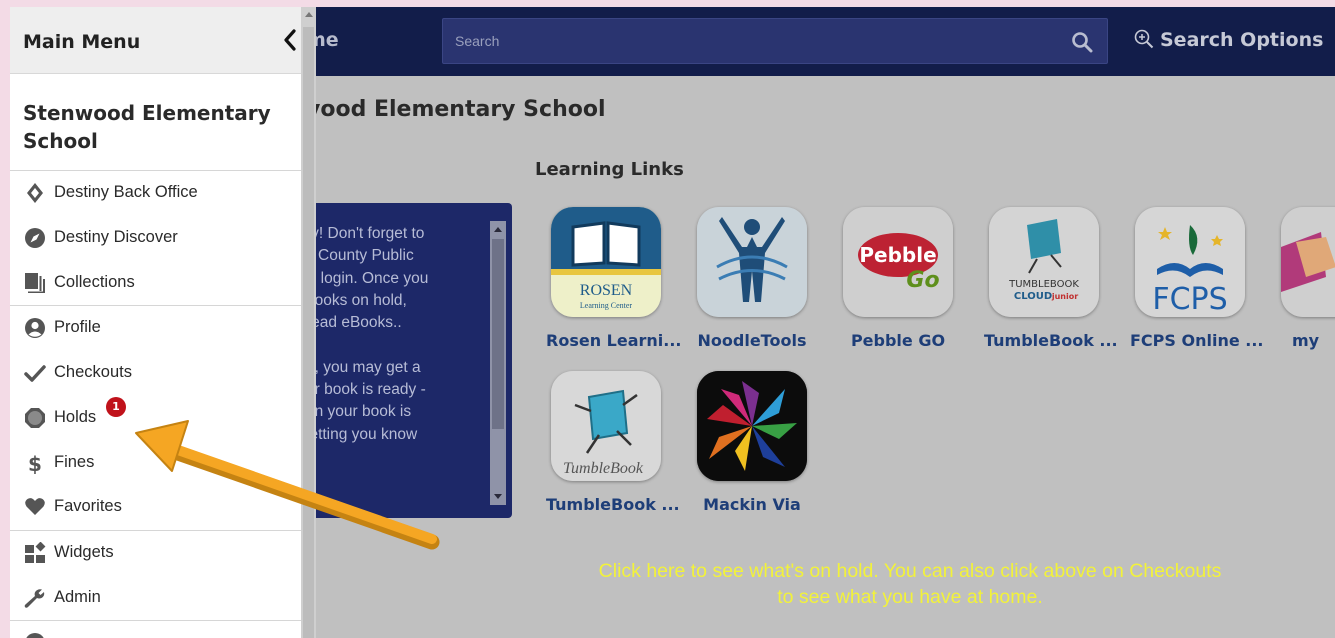 Image resolution: width=1335 pixels, height=638 pixels. I want to click on search-box, so click(775, 41).